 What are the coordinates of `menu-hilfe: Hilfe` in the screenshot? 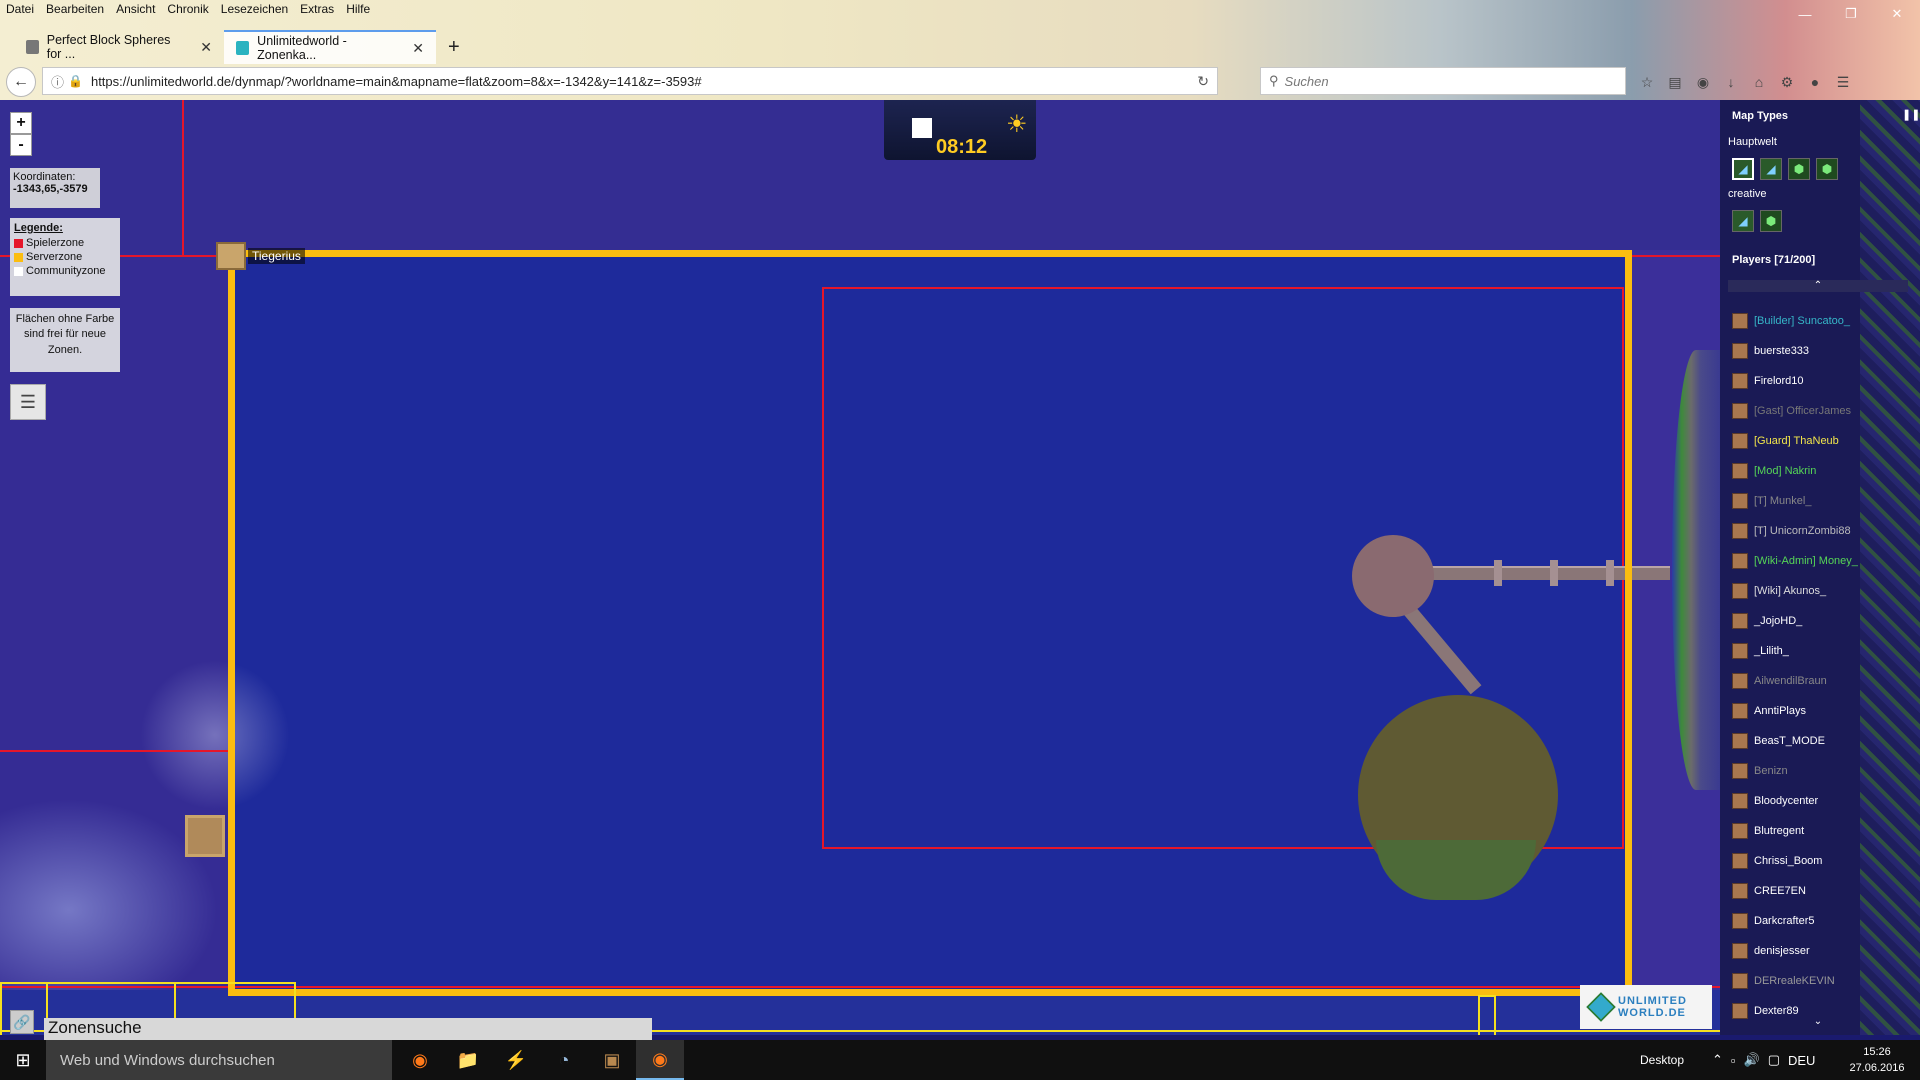 It's located at (358, 10).